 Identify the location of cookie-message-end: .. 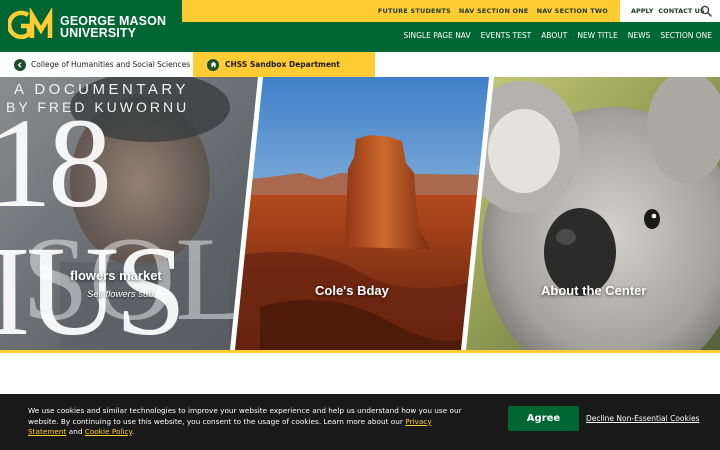
(133, 431).